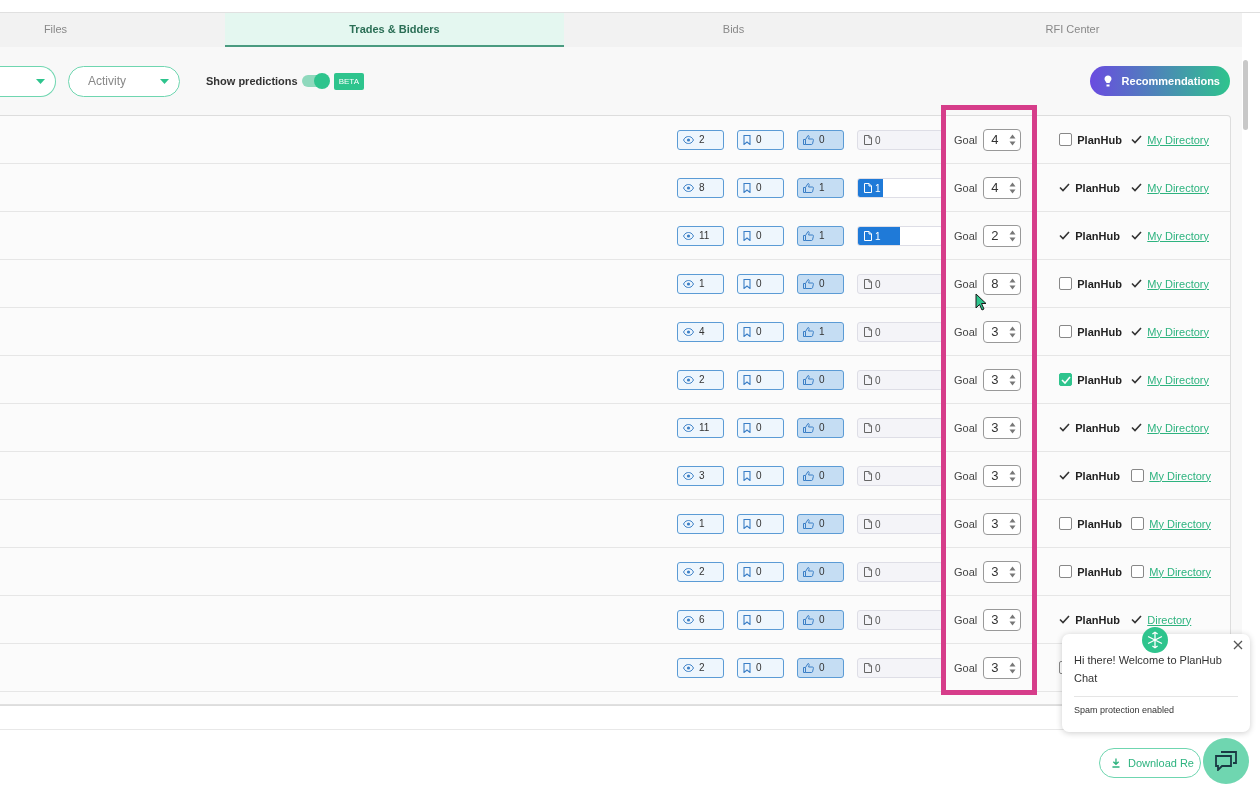  I want to click on goal-stepper: 2, so click(1002, 235).